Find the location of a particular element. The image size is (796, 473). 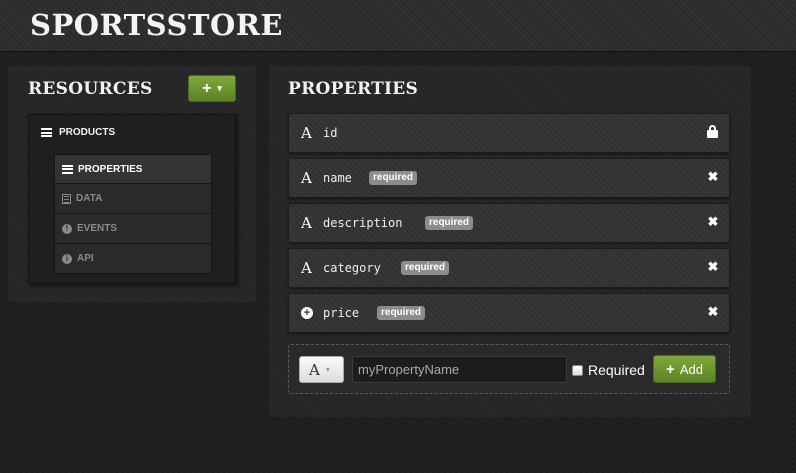

resource-subnav: PROPERTIES DATA ! EVENTS i API is located at coordinates (133, 214).